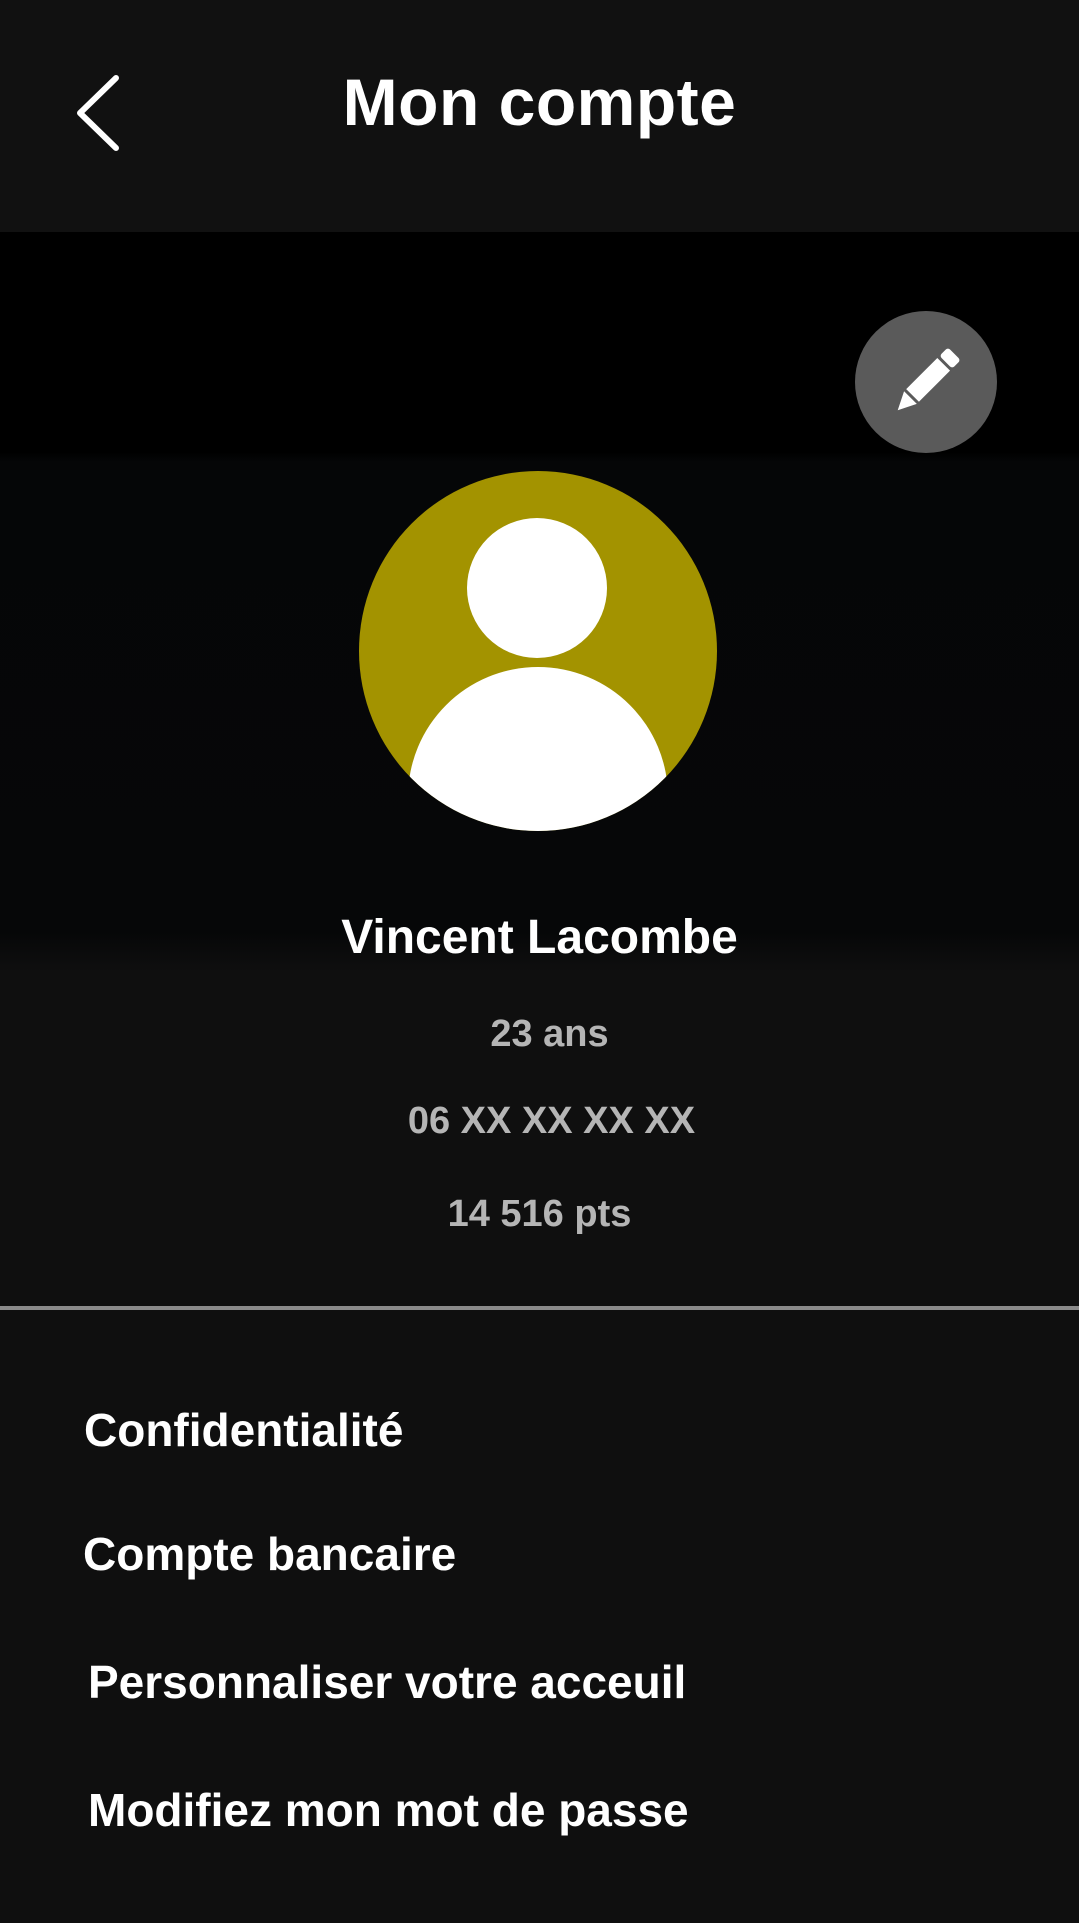 This screenshot has width=1079, height=1923. I want to click on pencil-icon, so click(928, 379).